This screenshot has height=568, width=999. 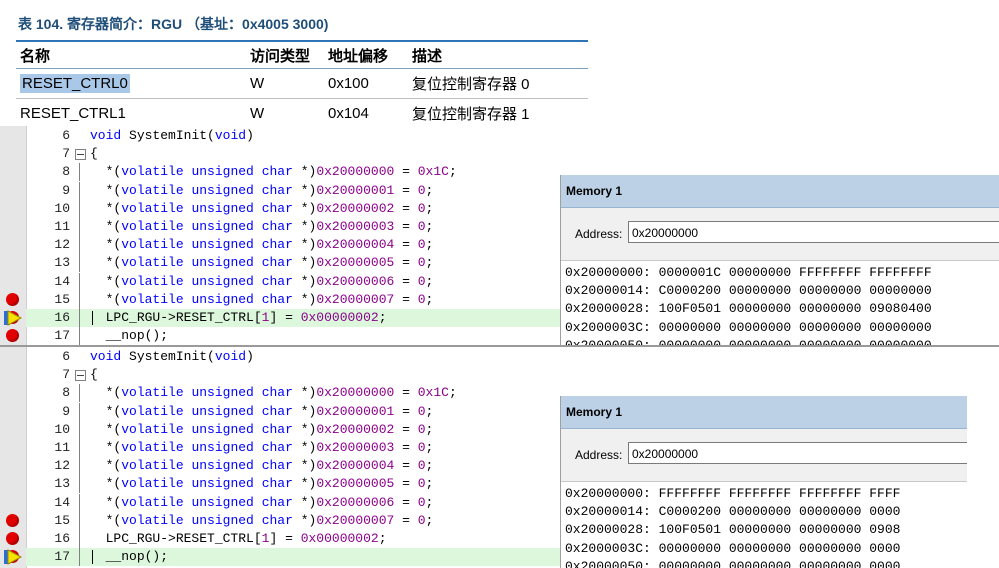 What do you see at coordinates (172, 357) in the screenshot?
I see `code-text: void SystemInit(void)` at bounding box center [172, 357].